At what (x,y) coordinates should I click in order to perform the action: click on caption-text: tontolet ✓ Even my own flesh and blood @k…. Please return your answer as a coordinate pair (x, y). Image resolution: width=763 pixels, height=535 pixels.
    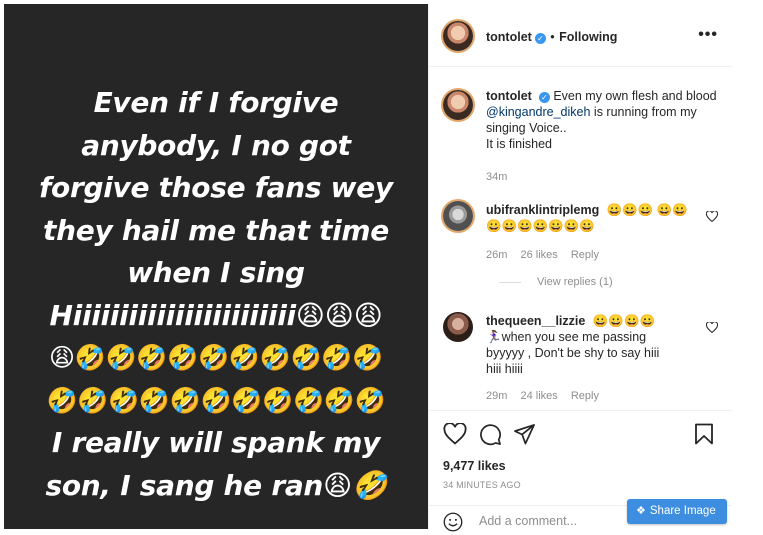
    Looking at the image, I should click on (602, 120).